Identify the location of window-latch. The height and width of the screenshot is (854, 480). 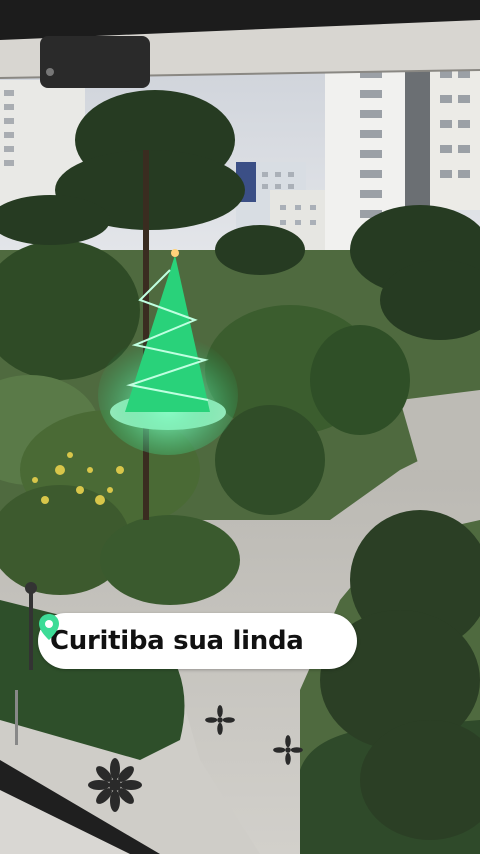
(95, 62).